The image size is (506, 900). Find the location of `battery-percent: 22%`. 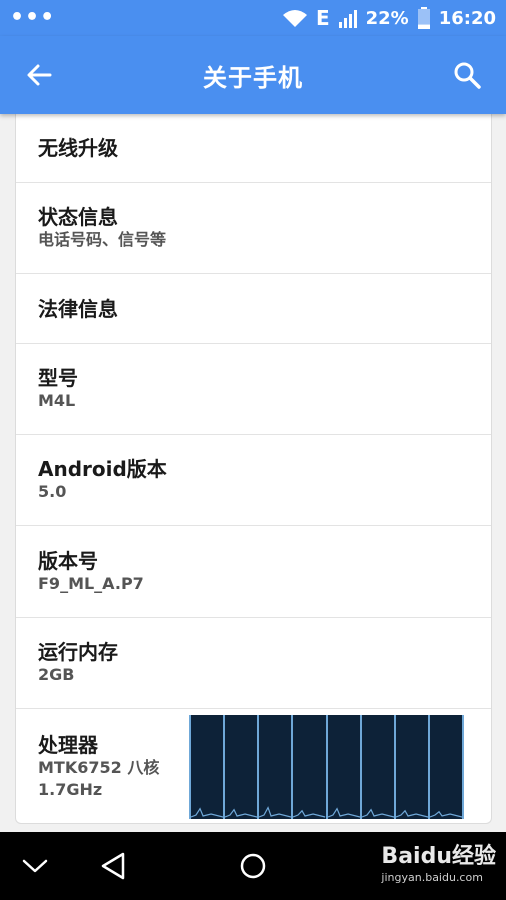

battery-percent: 22% is located at coordinates (387, 18).